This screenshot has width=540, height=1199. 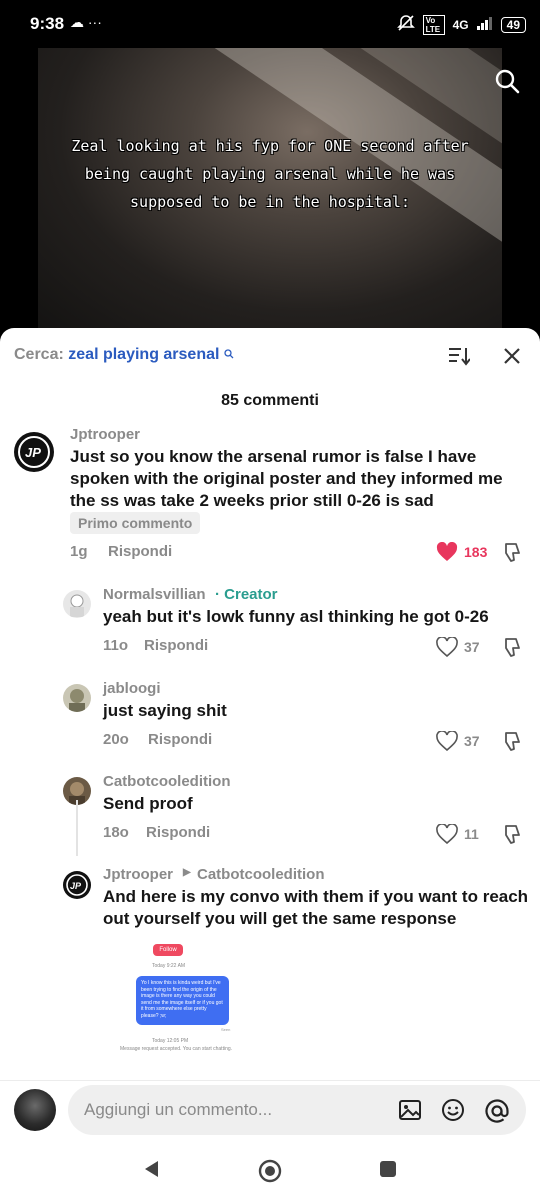 I want to click on creator-tag: · Creator, so click(x=246, y=594).